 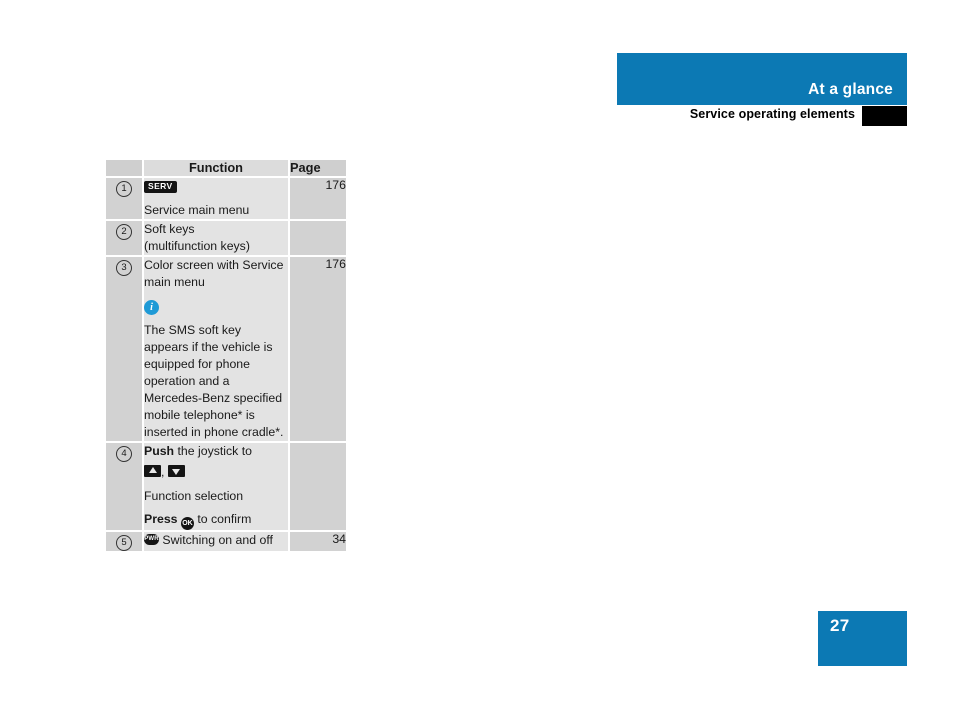 What do you see at coordinates (862, 638) in the screenshot?
I see `page-number-box: 27` at bounding box center [862, 638].